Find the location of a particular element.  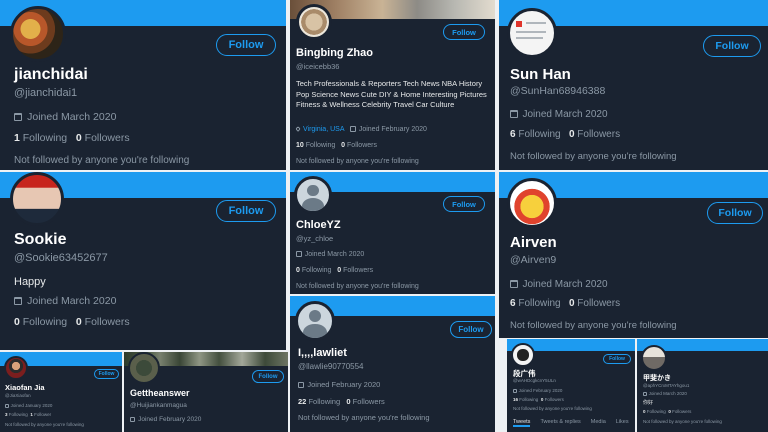

display-name: Bingbing Zhao is located at coordinates (334, 53).